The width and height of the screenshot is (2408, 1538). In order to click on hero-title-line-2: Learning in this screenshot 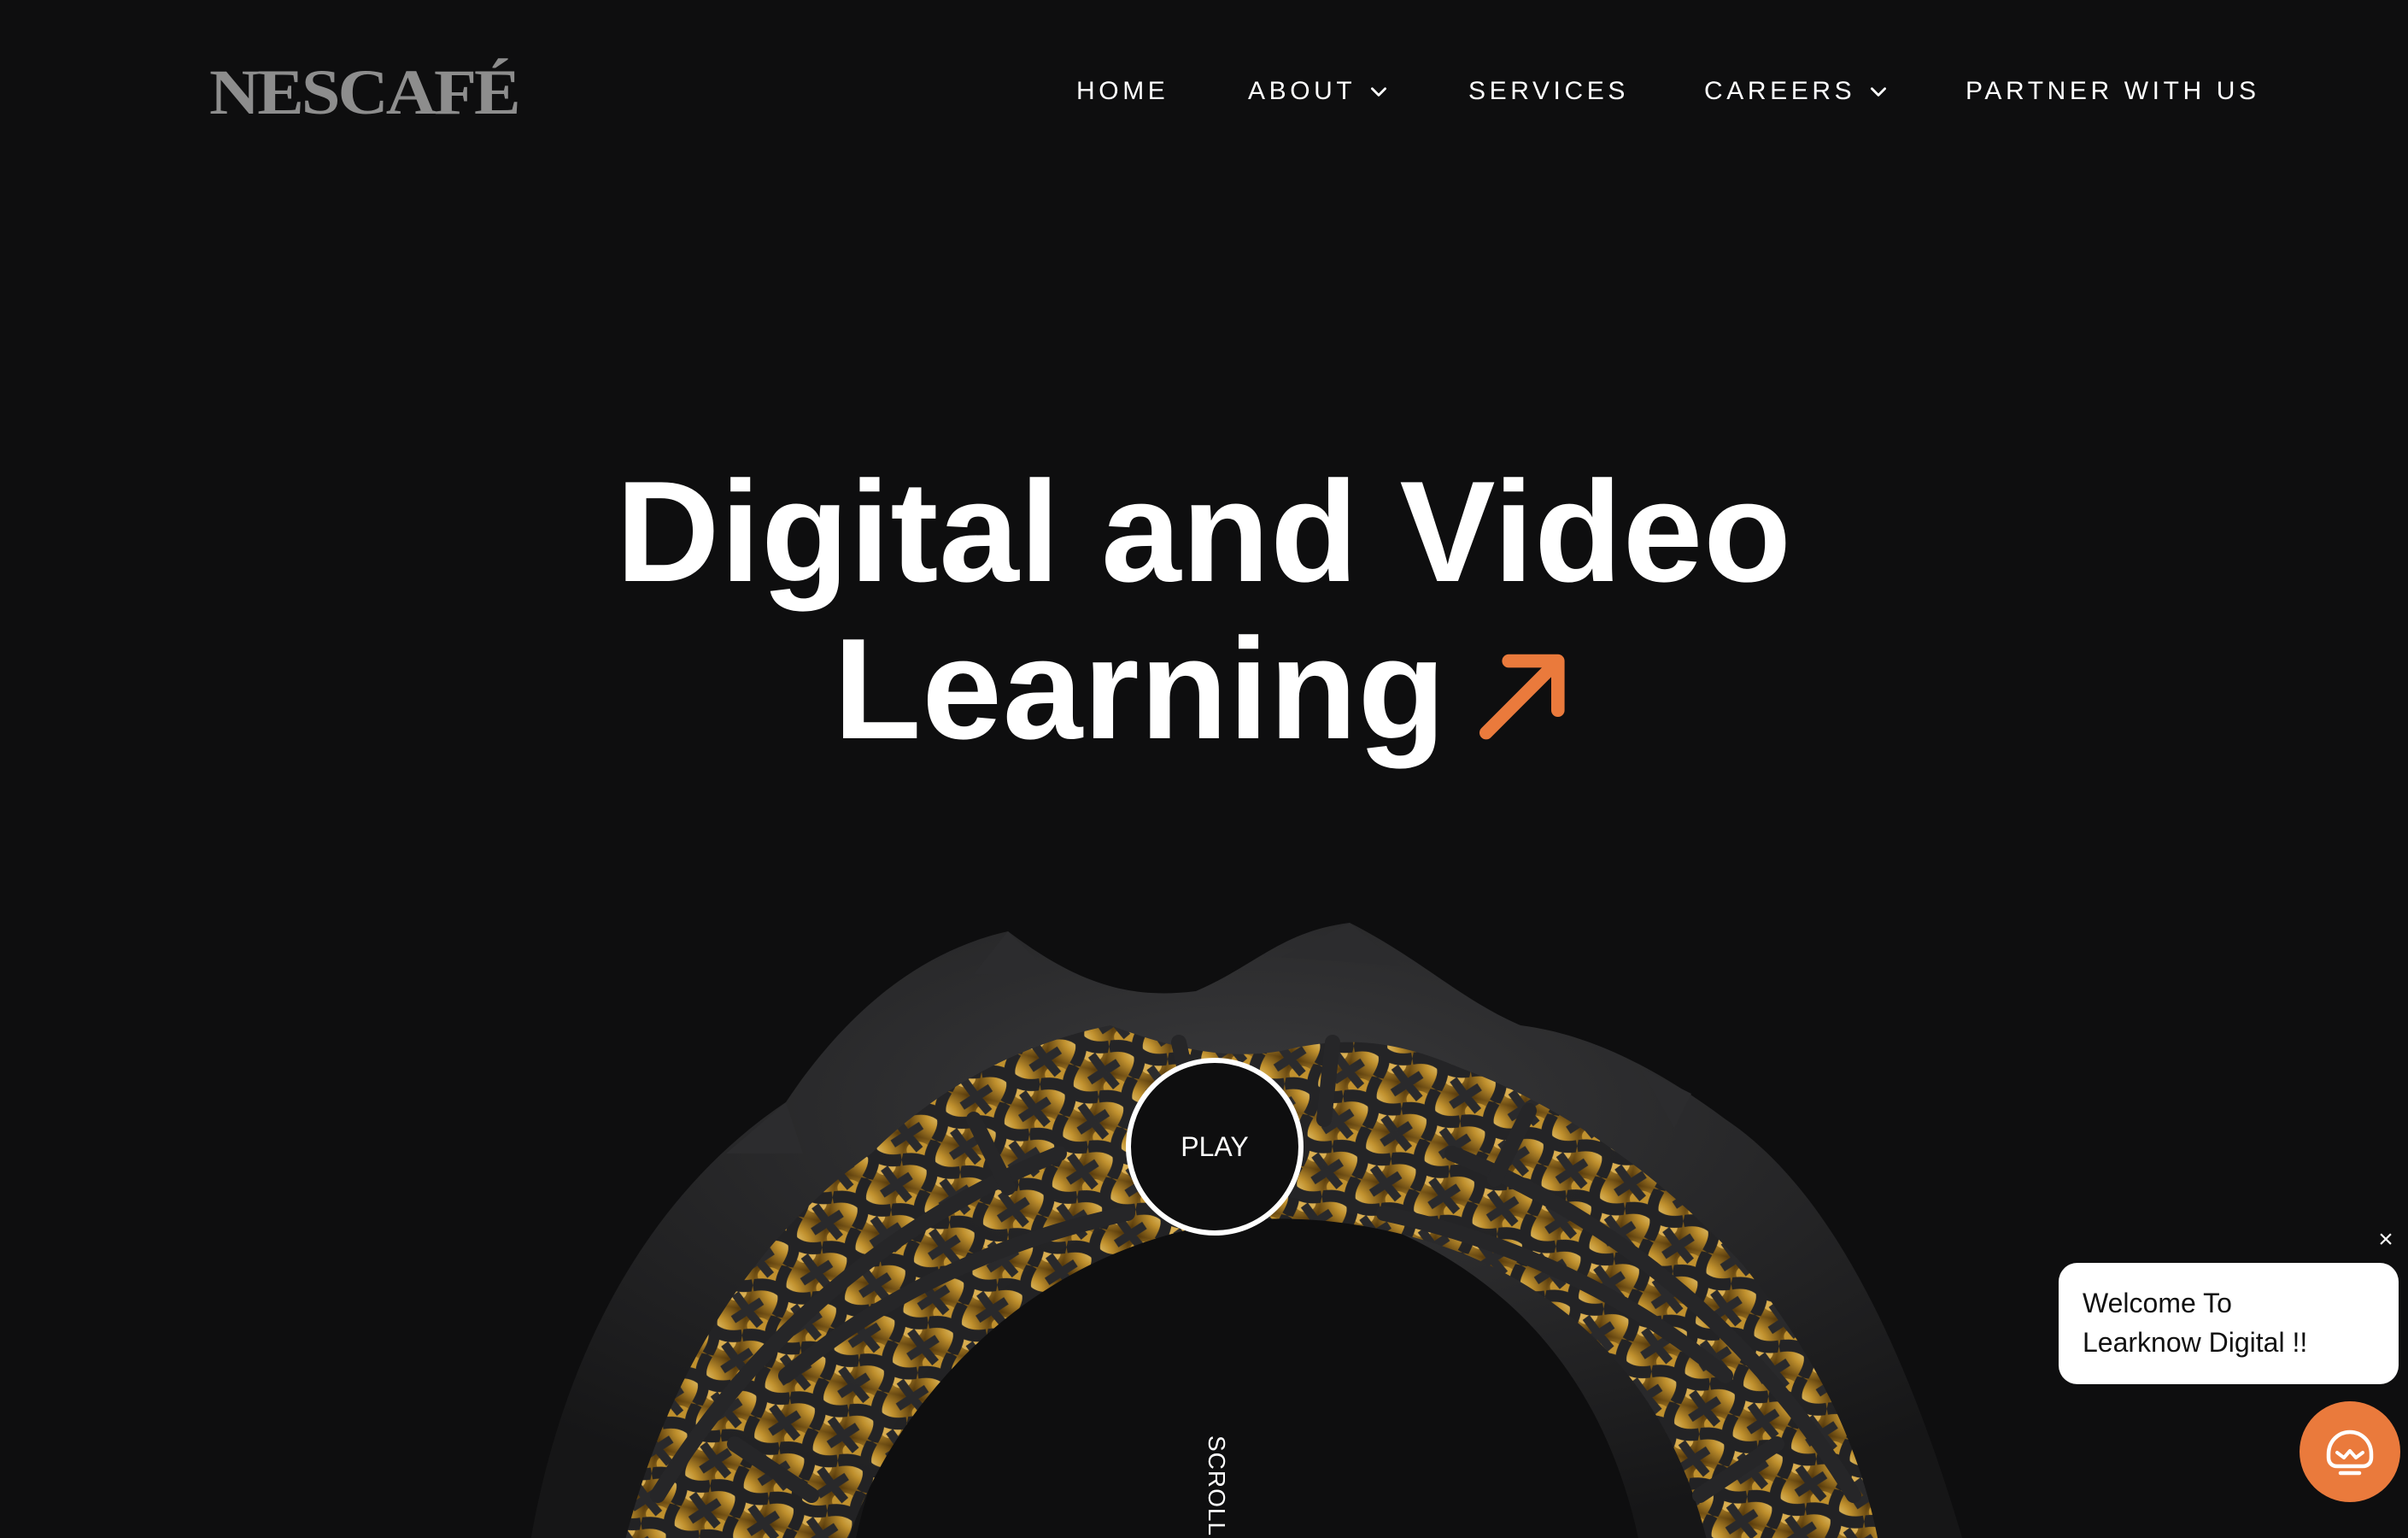, I will do `click(1204, 688)`.